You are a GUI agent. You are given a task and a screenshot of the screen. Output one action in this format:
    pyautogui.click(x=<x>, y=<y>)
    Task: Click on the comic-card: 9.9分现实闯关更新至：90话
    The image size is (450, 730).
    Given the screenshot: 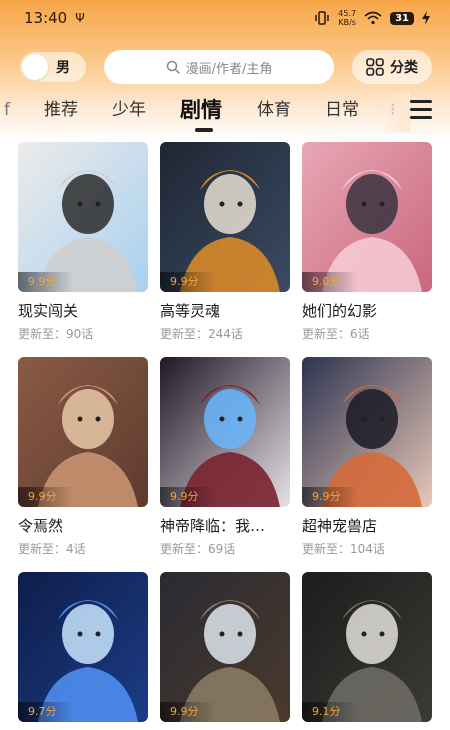 What is the action you would take?
    pyautogui.click(x=83, y=242)
    